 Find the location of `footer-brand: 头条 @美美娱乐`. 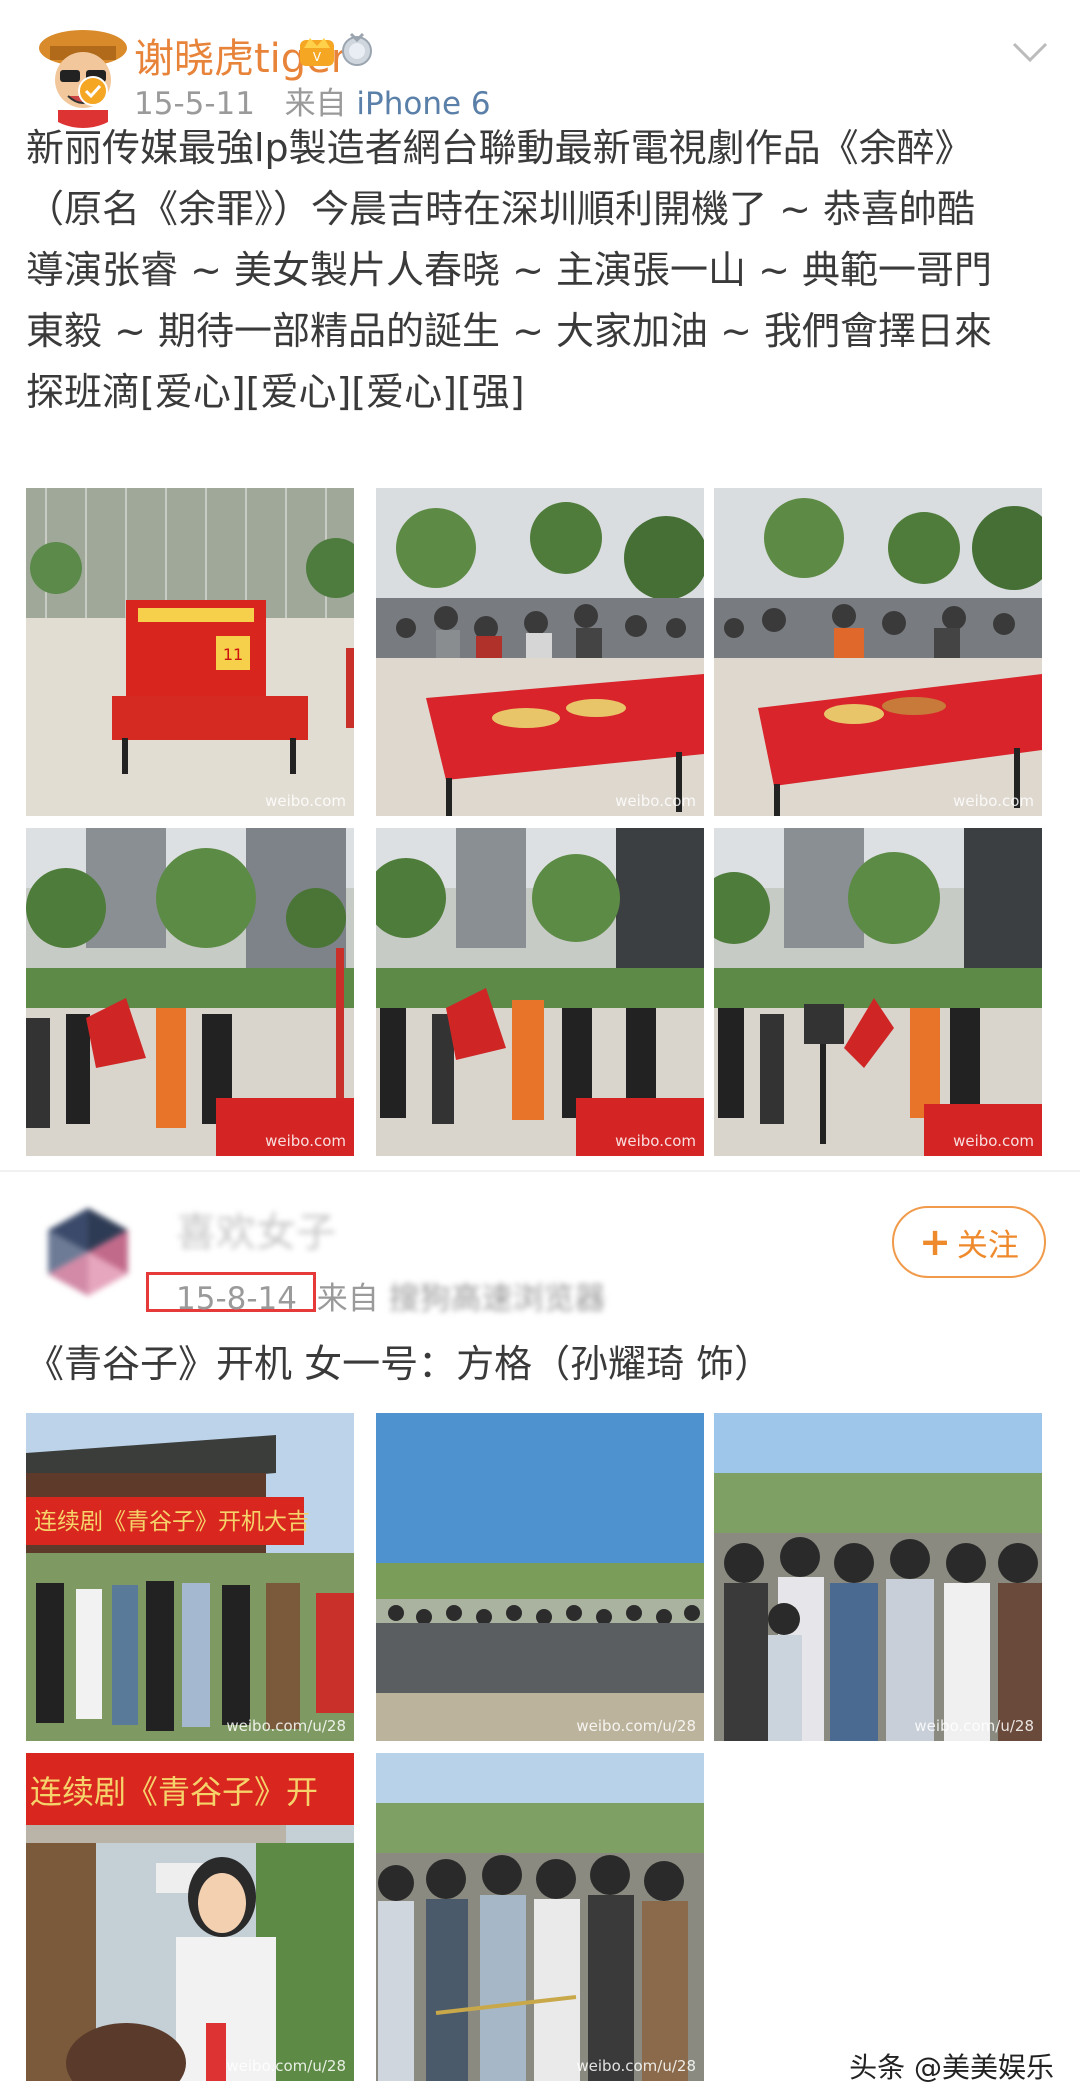

footer-brand: 头条 @美美娱乐 is located at coordinates (951, 2067).